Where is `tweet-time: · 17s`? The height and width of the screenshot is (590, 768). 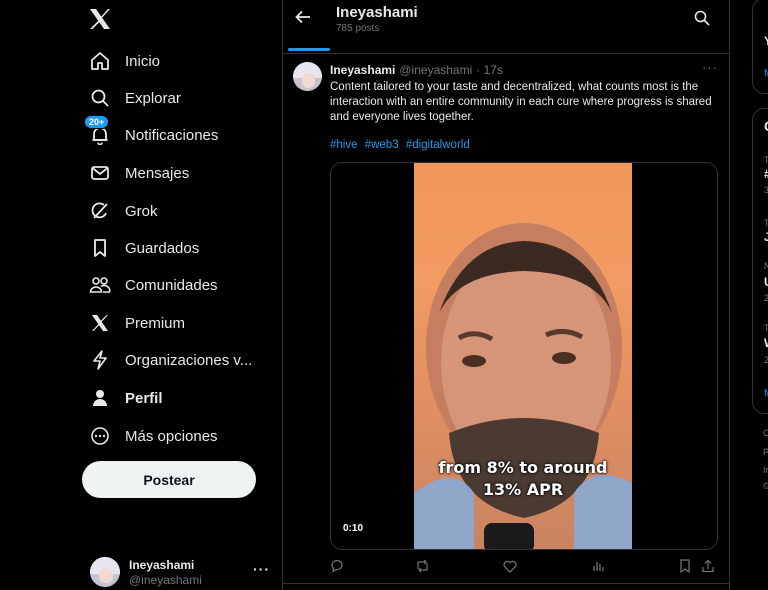
tweet-time: · 17s is located at coordinates (489, 70).